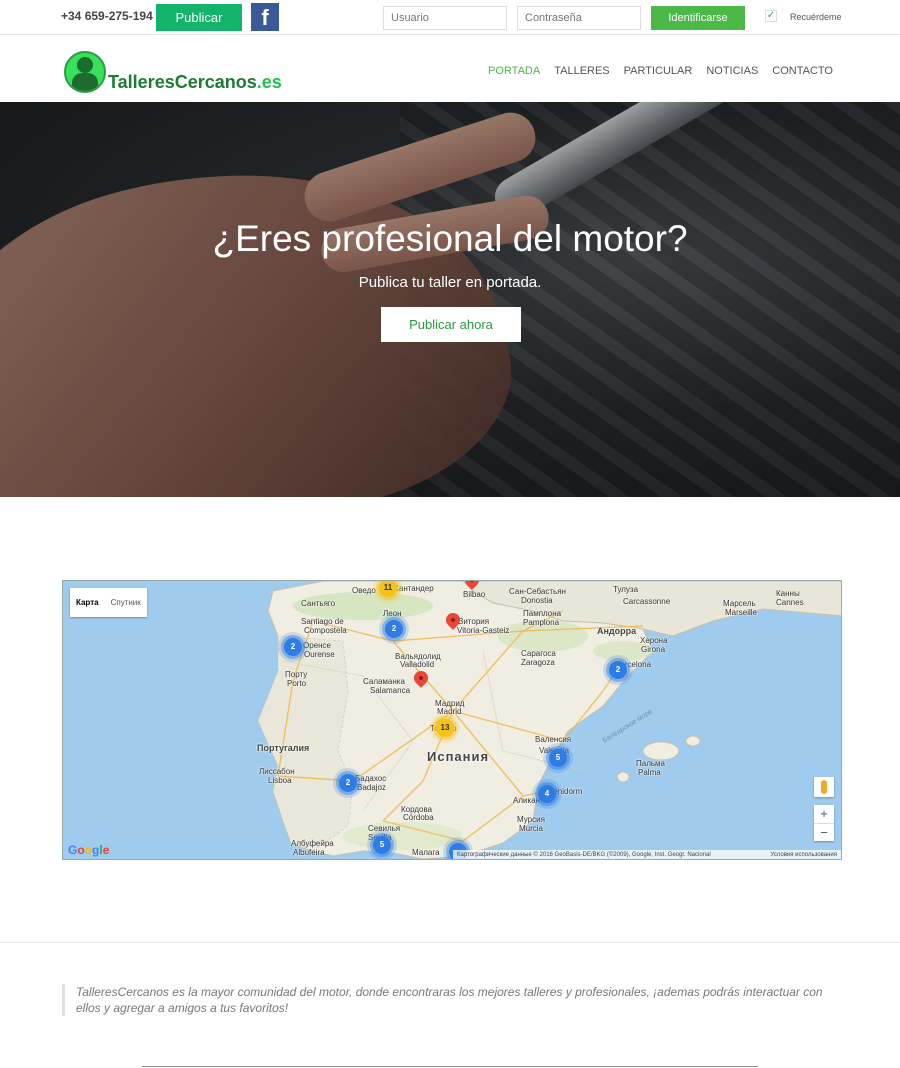 The height and width of the screenshot is (1068, 900). Describe the element at coordinates (654, 640) in the screenshot. I see `label-city: Херона` at that location.